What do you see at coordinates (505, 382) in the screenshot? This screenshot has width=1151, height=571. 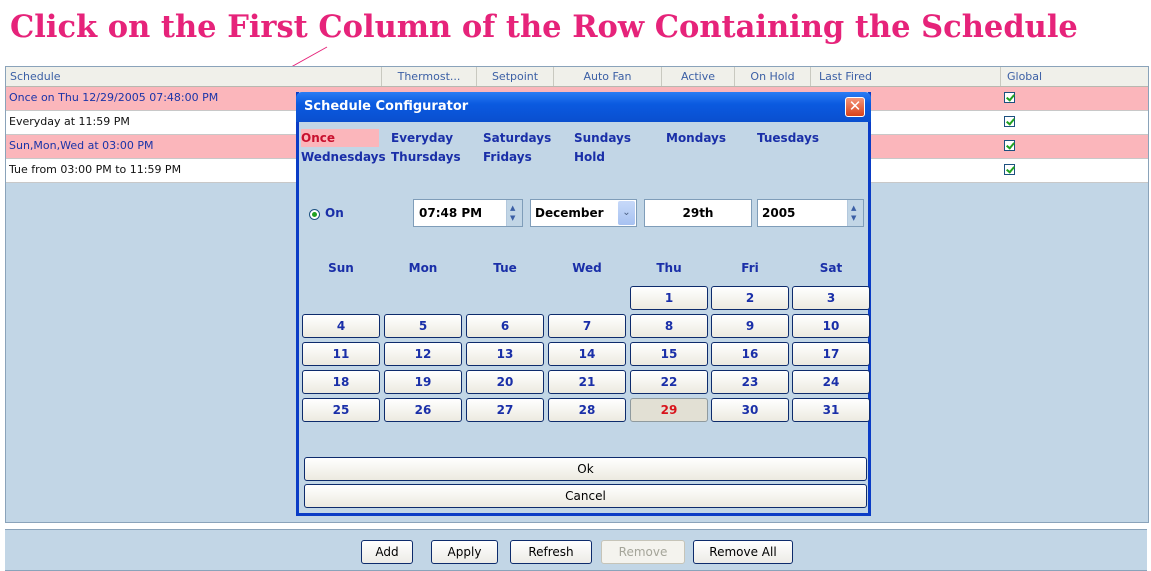 I see `calendar-day: 20` at bounding box center [505, 382].